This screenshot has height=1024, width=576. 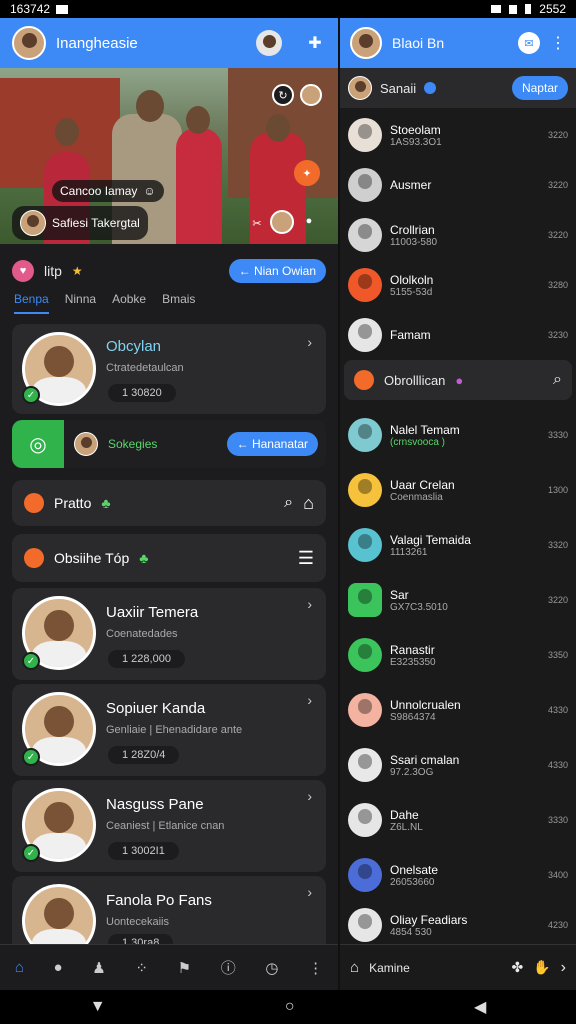 What do you see at coordinates (31, 303) in the screenshot?
I see `tab-0: Benpa` at bounding box center [31, 303].